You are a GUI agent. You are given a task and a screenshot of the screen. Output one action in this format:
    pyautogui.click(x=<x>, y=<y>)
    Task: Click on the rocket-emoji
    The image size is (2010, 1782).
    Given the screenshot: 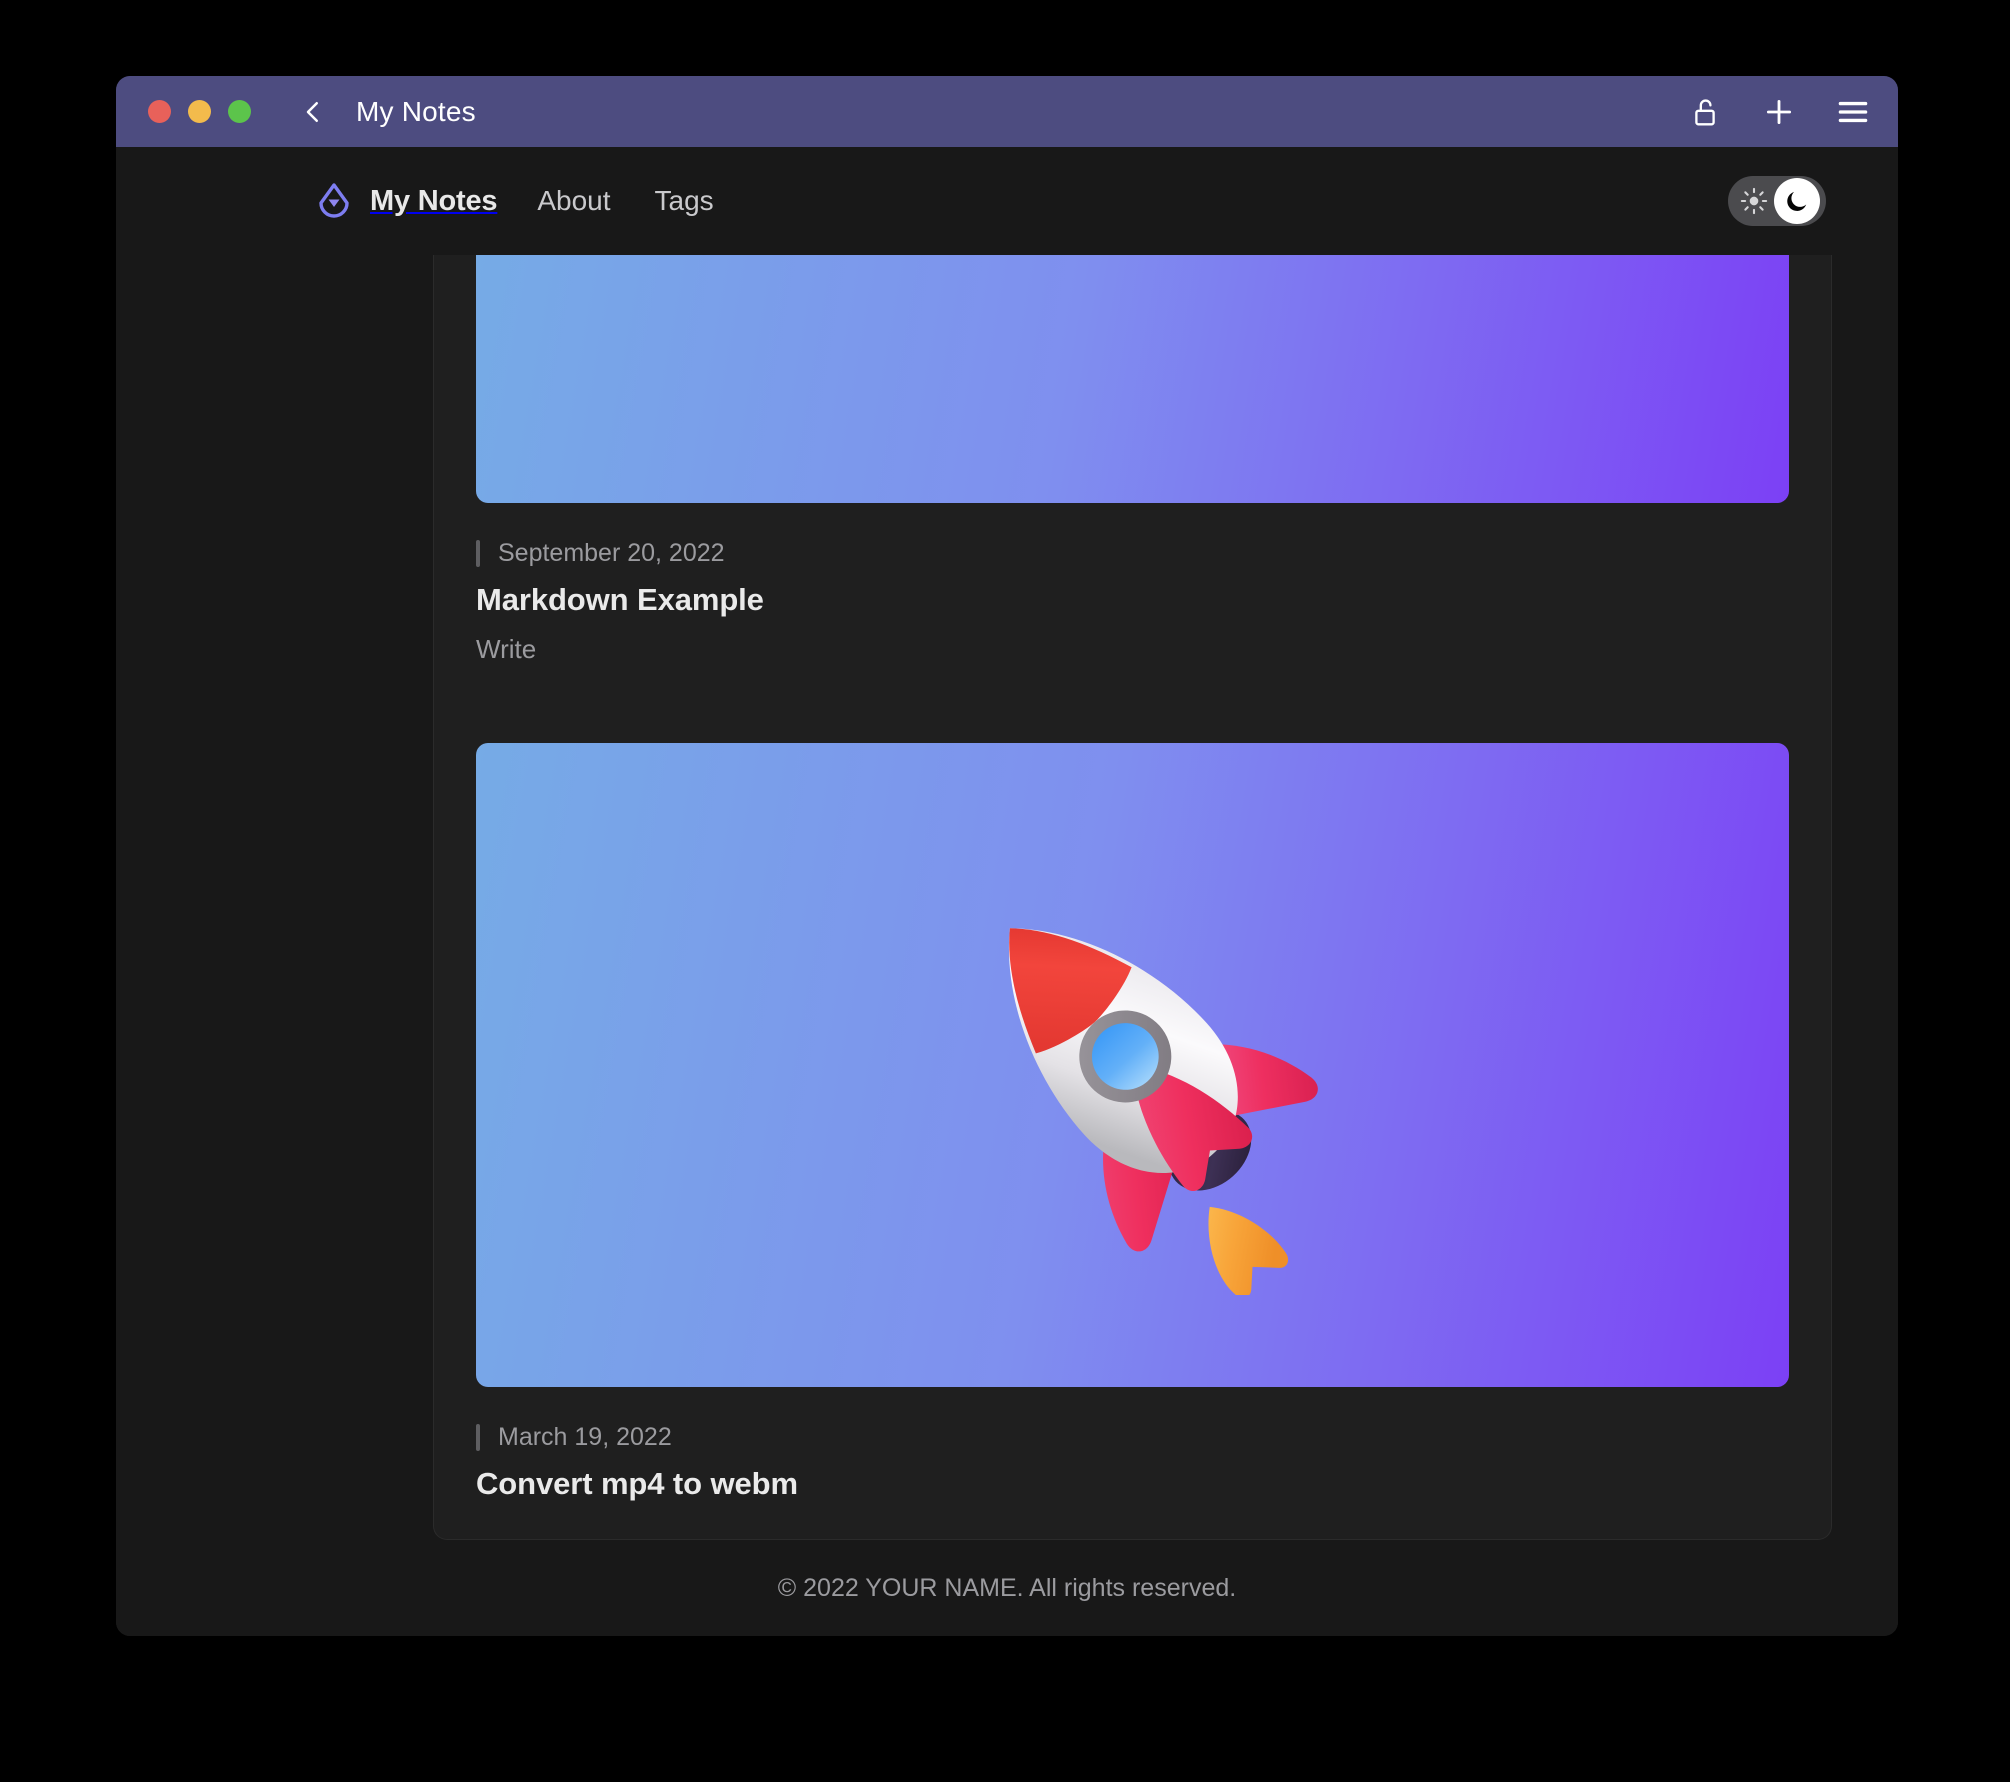 What is the action you would take?
    pyautogui.click(x=1163, y=1111)
    